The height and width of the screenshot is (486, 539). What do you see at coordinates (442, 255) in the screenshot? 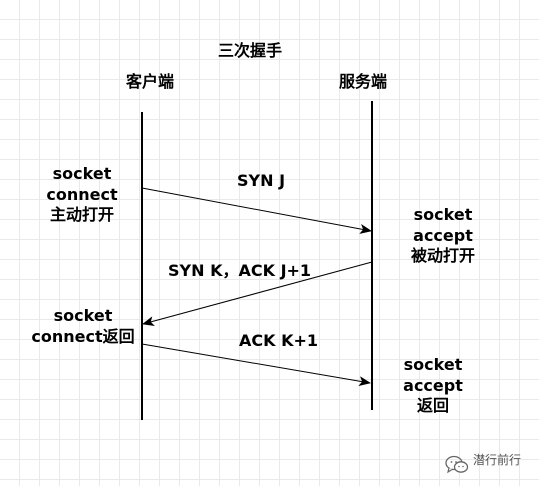
I see `server-note-open-line: 被动打开` at bounding box center [442, 255].